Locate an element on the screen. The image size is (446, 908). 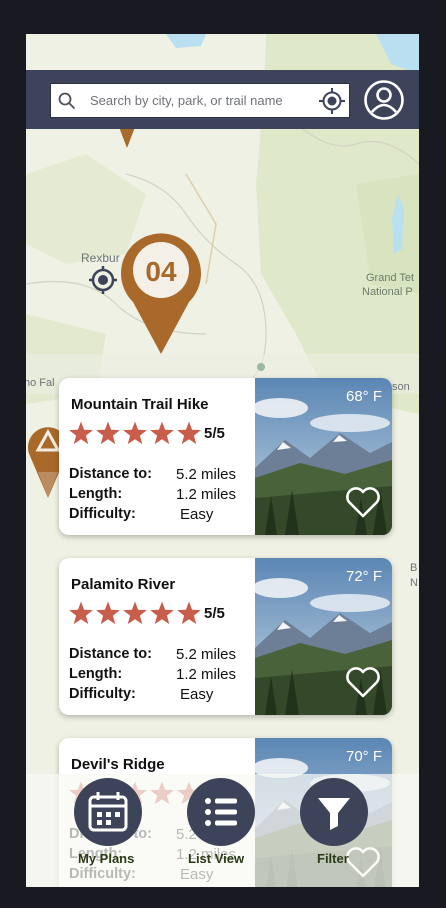
location-target-icon is located at coordinates (103, 280).